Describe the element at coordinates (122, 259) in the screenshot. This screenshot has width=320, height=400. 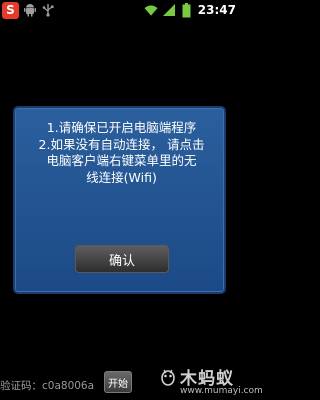
I see `confirm-button: 确认` at that location.